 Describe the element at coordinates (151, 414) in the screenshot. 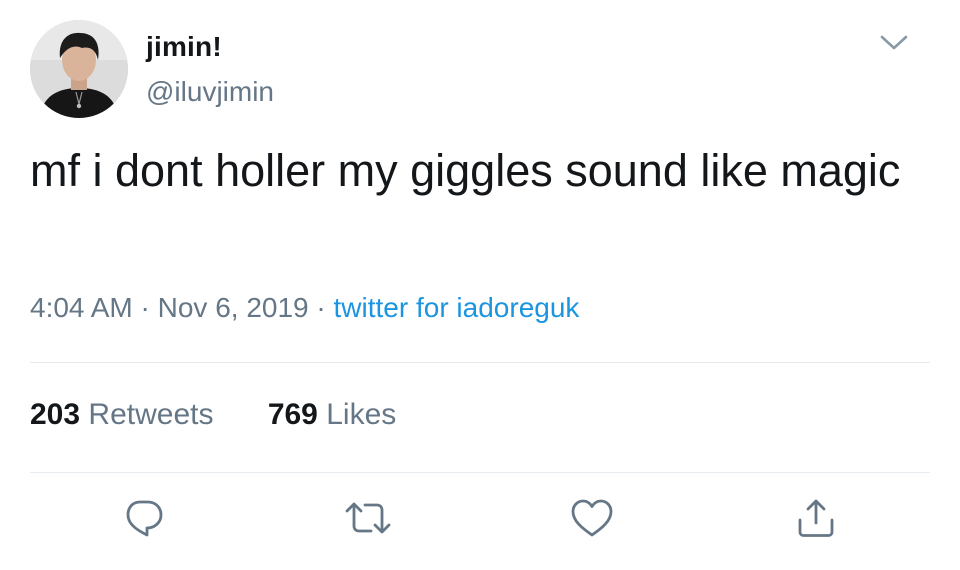

I see `retweets-label: Retweets` at that location.